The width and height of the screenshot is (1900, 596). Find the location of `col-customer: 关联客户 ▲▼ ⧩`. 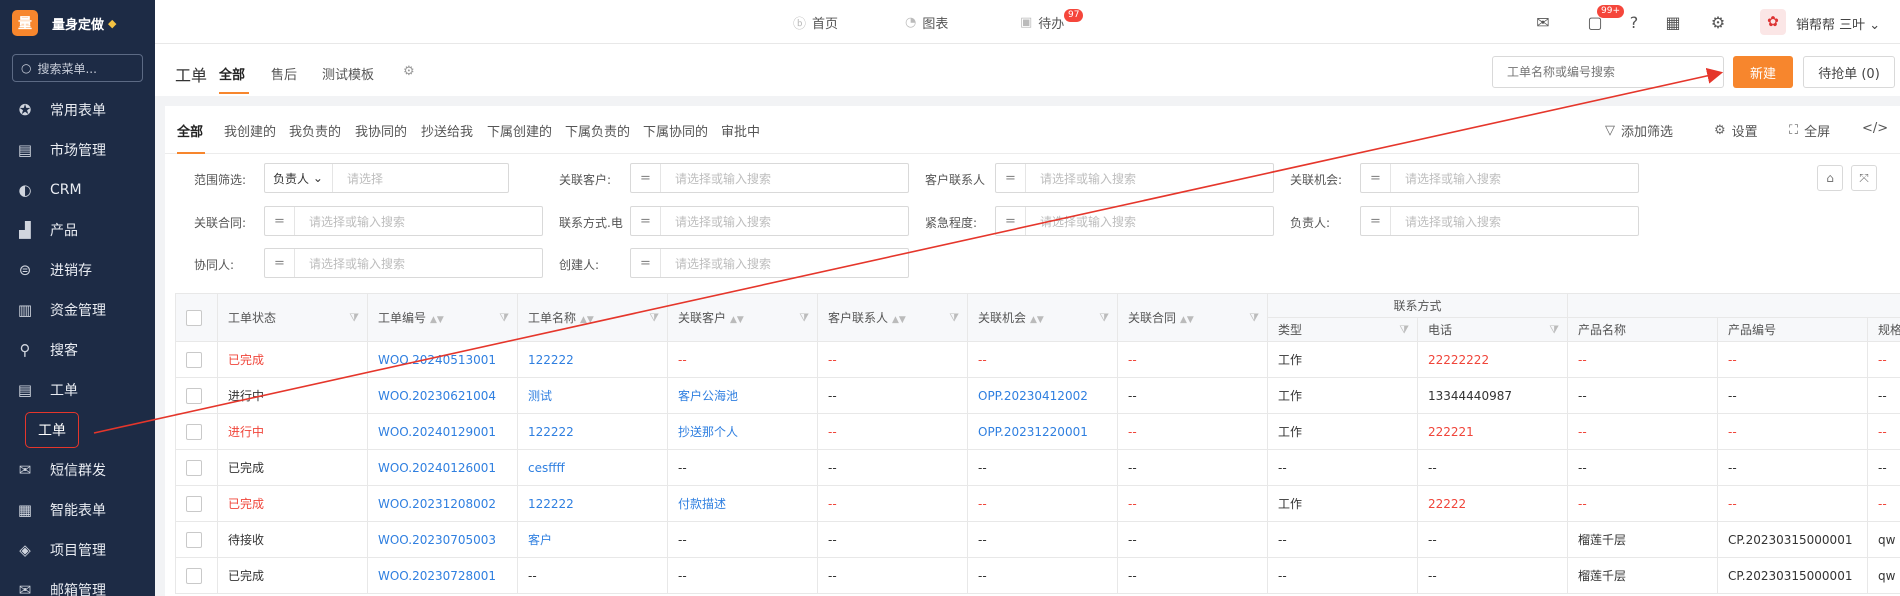

col-customer: 关联客户 ▲▼ ⧩ is located at coordinates (742, 317).